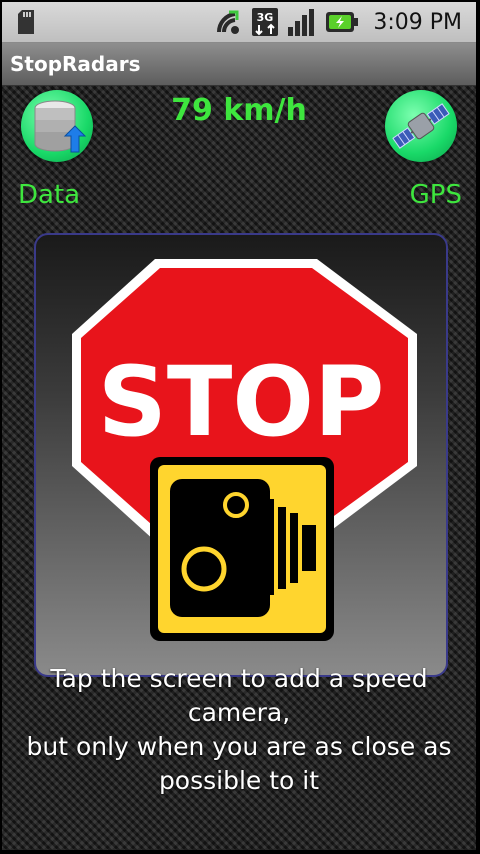 The width and height of the screenshot is (480, 854). Describe the element at coordinates (60, 126) in the screenshot. I see `database-upload-icon` at that location.